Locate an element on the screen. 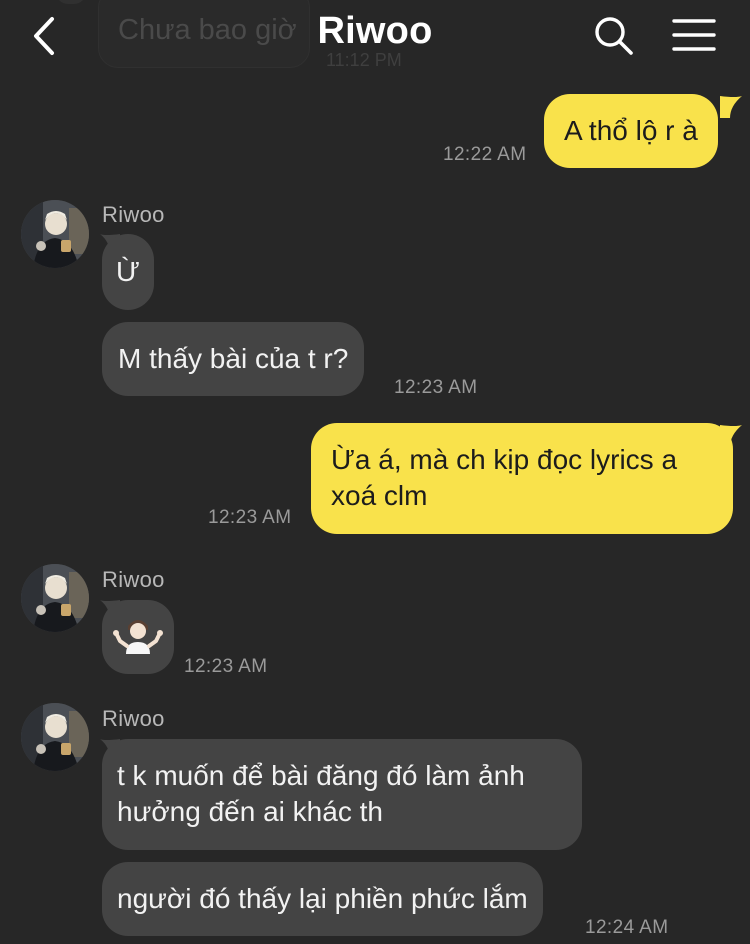  message-text-line: hưởng đến ai khác th is located at coordinates (250, 811).